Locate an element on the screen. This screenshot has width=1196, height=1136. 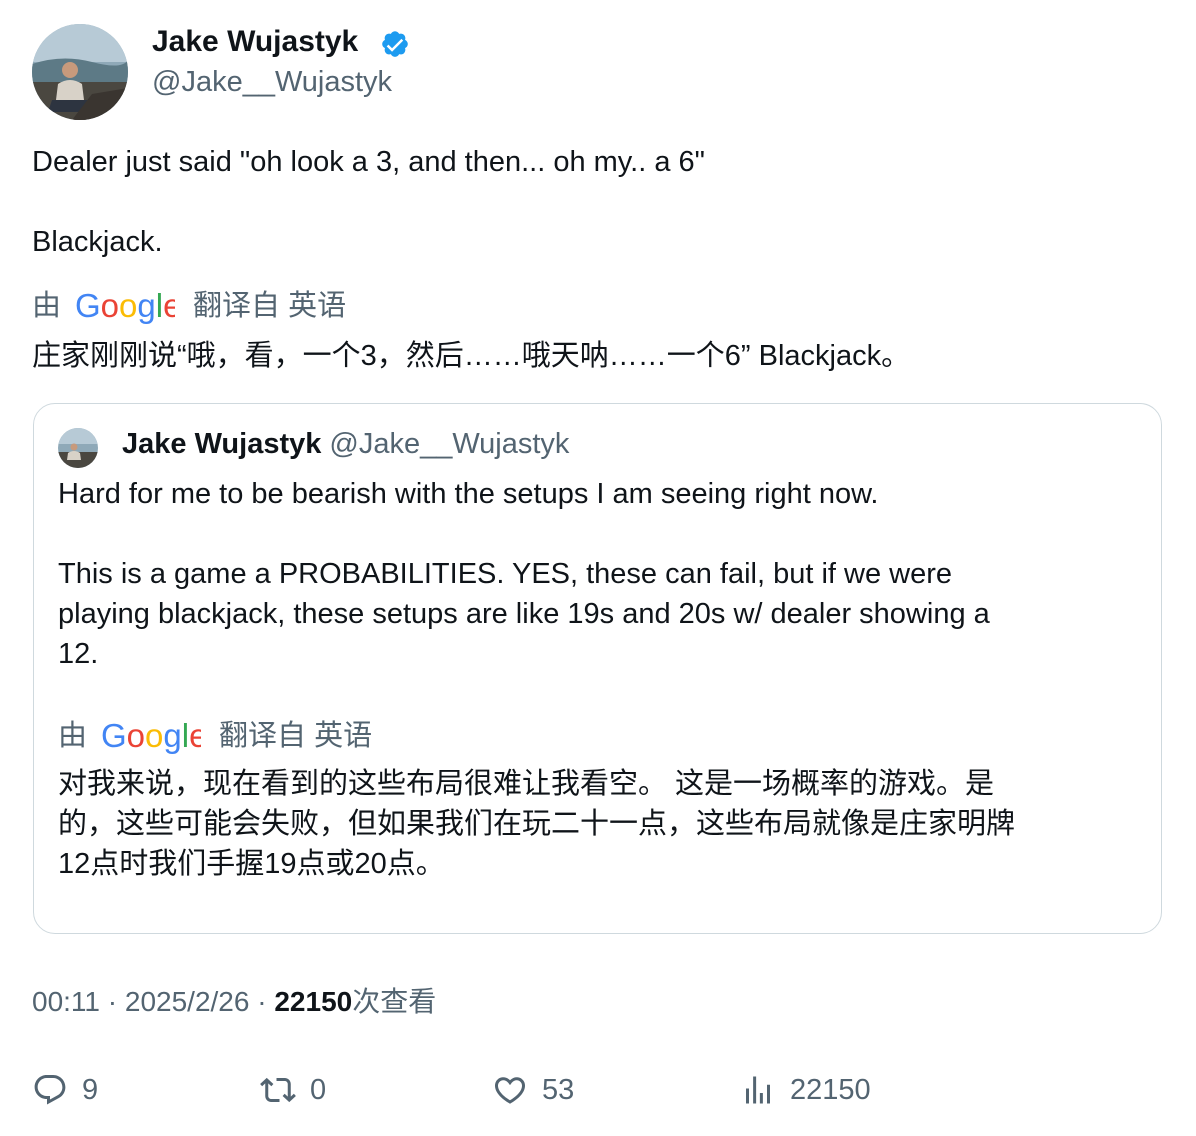
views-button: 22150 is located at coordinates (805, 1090).